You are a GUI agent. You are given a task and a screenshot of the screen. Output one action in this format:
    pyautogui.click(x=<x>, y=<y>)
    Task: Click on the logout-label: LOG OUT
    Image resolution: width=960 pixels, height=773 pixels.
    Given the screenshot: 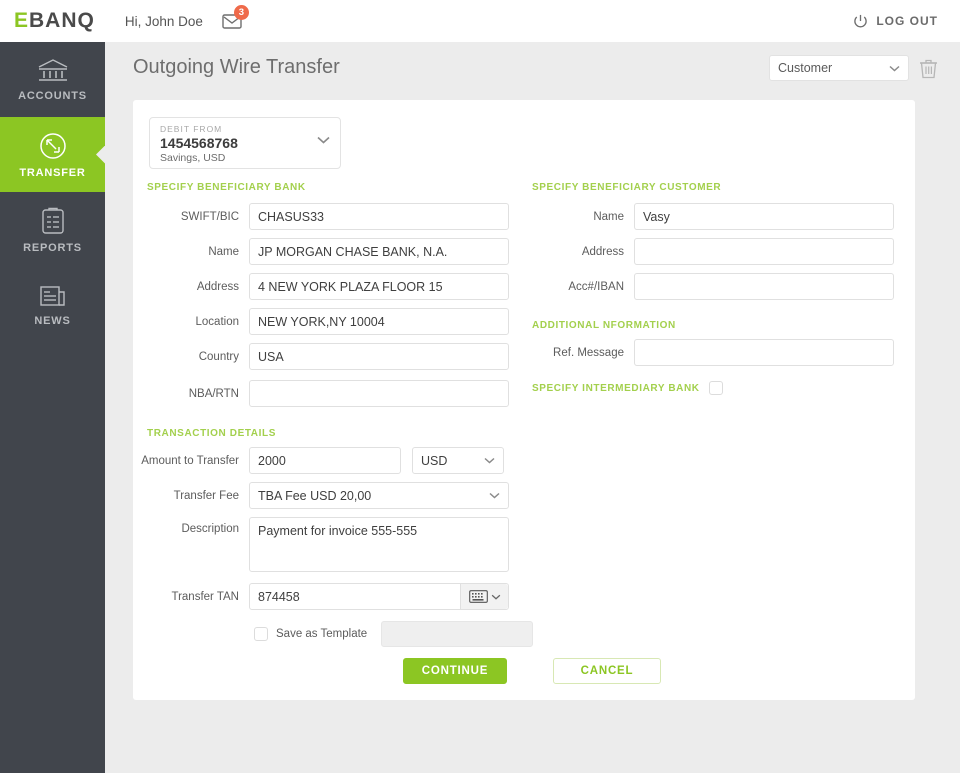 What is the action you would take?
    pyautogui.click(x=907, y=21)
    